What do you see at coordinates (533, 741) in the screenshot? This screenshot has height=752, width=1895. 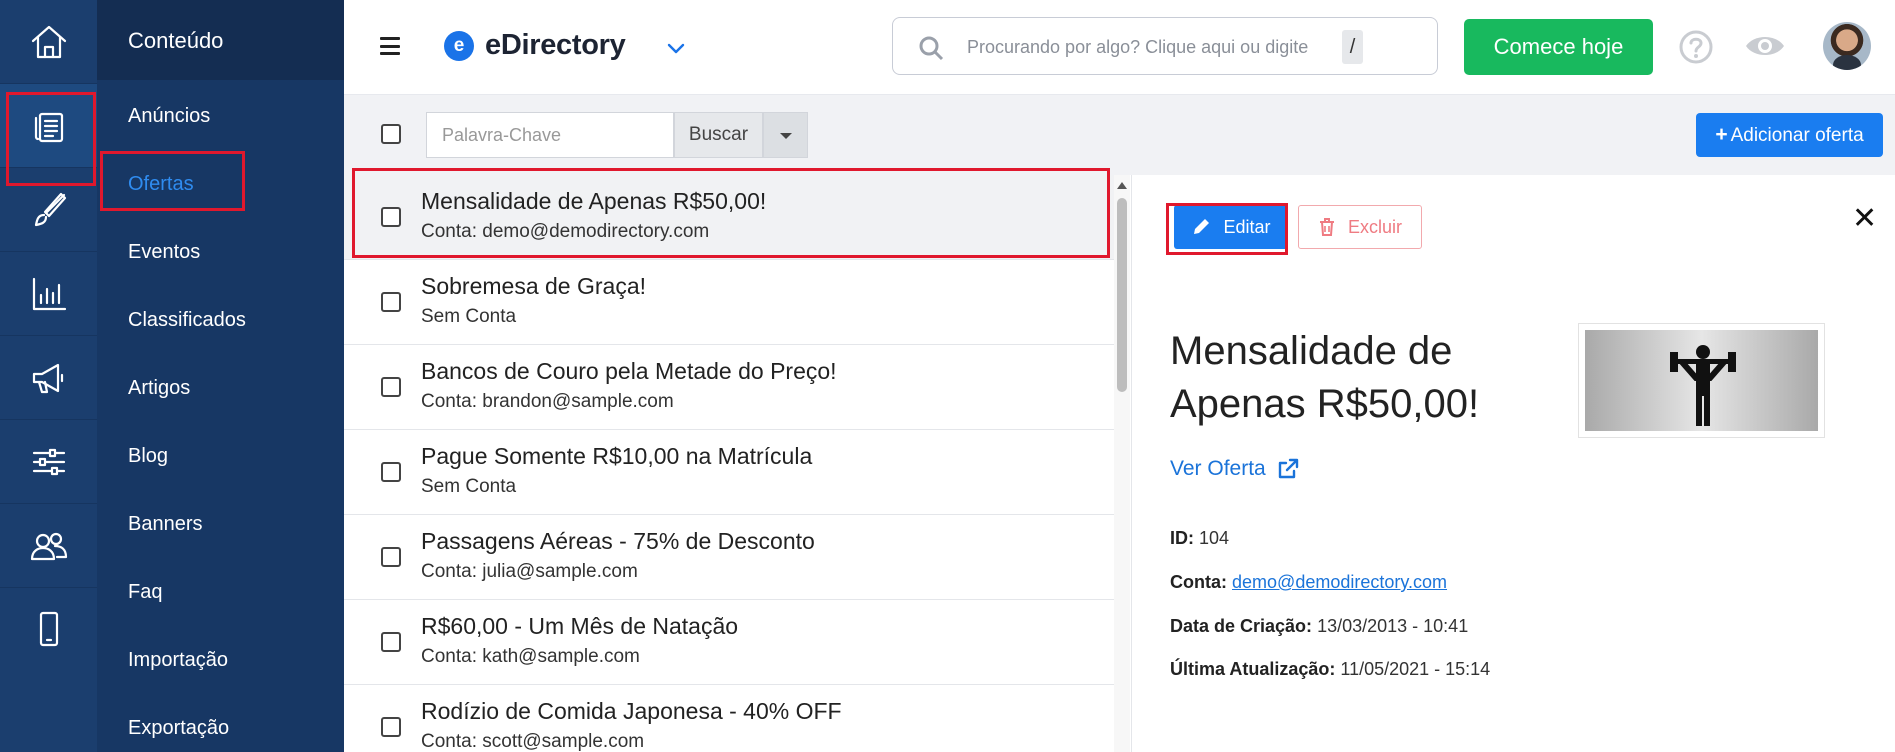 I see `list-item-account: Conta: scott@sample.com` at bounding box center [533, 741].